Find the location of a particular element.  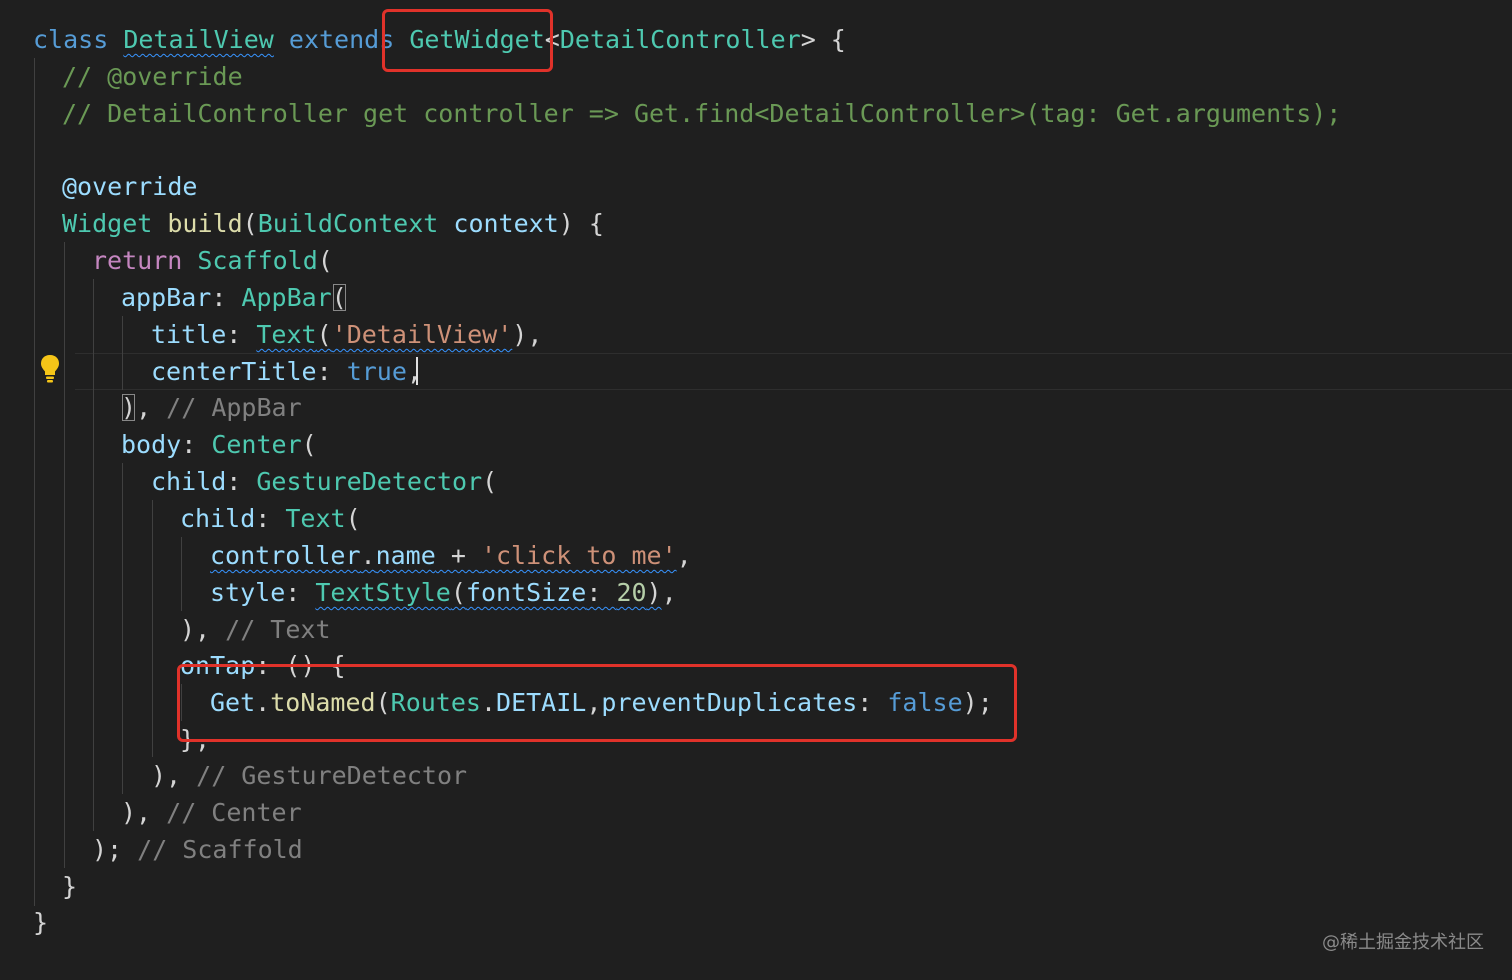

code-token: @override is located at coordinates (130, 186).